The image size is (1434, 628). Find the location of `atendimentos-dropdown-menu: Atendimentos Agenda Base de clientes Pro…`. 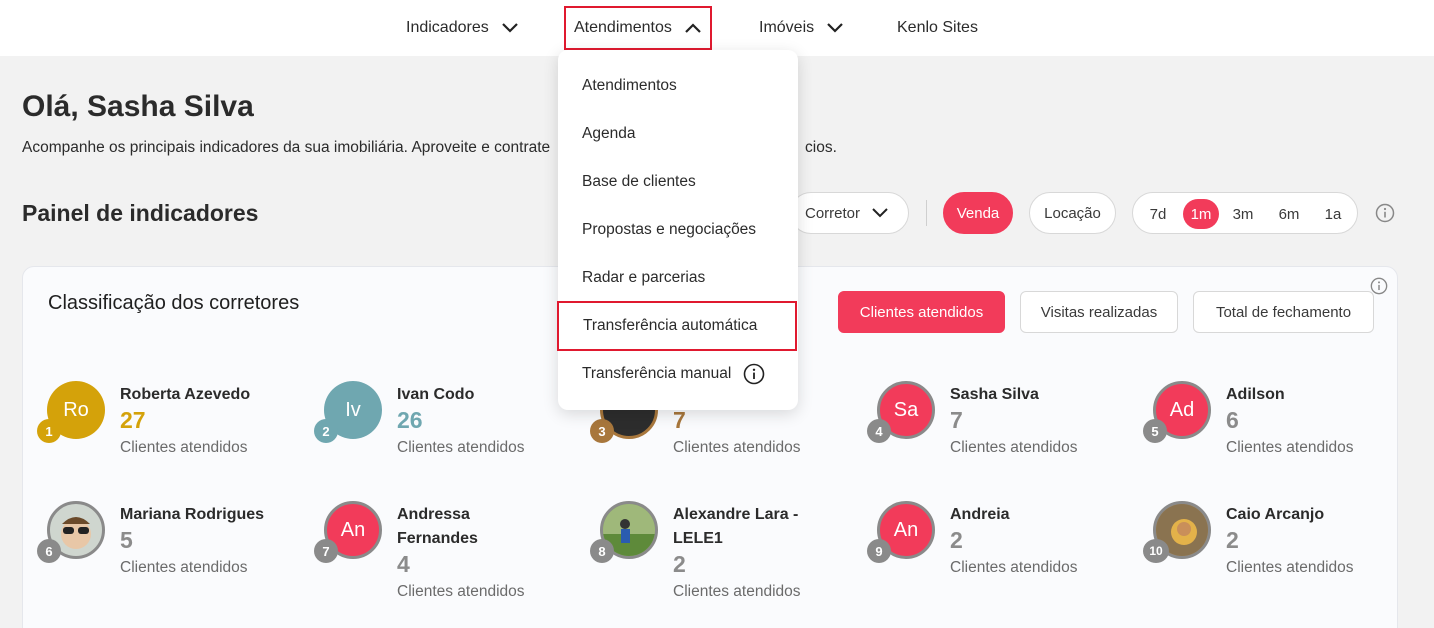

atendimentos-dropdown-menu: Atendimentos Agenda Base de clientes Pro… is located at coordinates (677, 230).